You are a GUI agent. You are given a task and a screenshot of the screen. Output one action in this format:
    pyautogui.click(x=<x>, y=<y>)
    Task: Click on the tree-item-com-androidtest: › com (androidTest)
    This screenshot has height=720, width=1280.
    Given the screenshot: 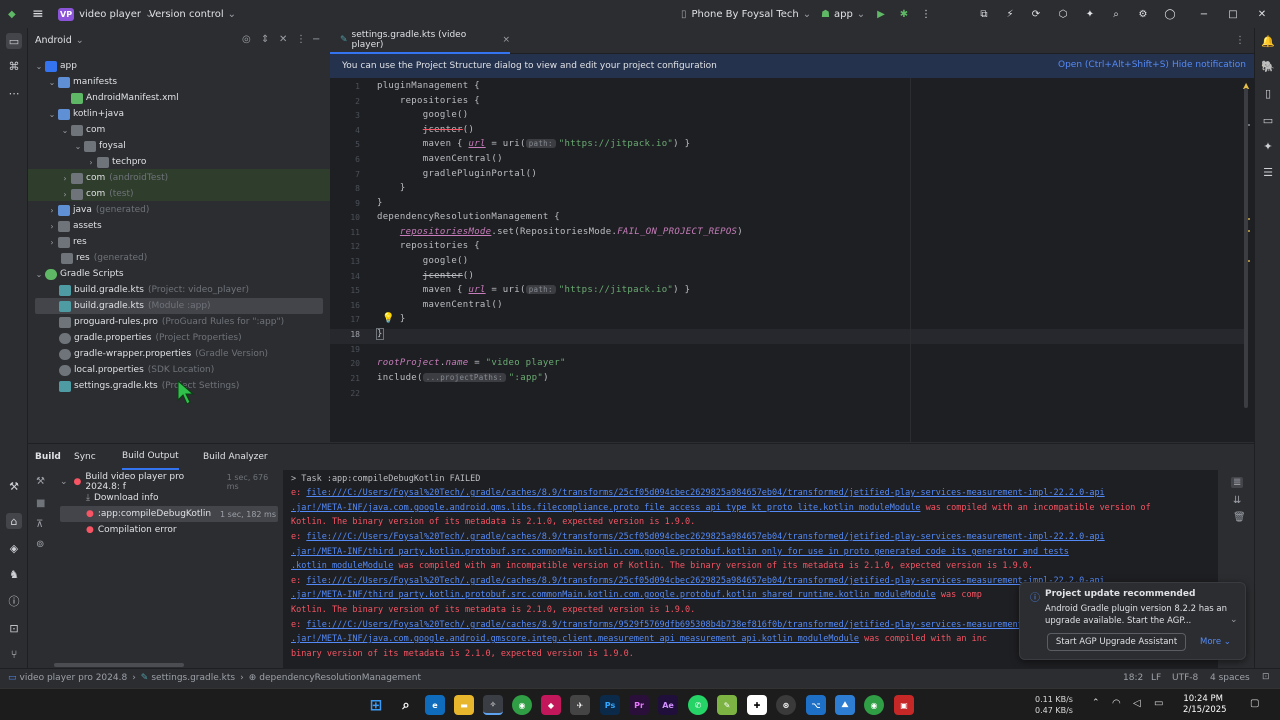 What is the action you would take?
    pyautogui.click(x=114, y=178)
    